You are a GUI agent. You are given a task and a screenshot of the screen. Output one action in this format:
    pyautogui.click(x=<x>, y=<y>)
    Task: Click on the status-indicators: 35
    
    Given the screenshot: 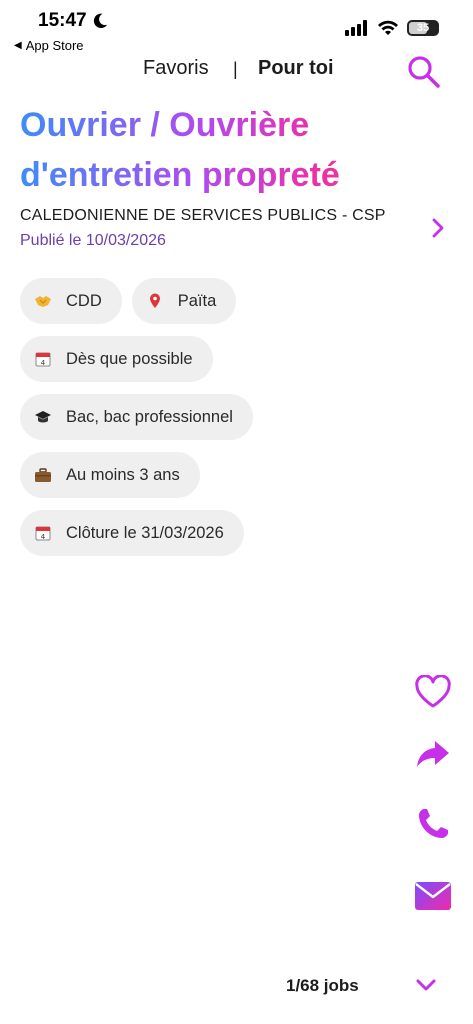 What is the action you would take?
    pyautogui.click(x=392, y=28)
    